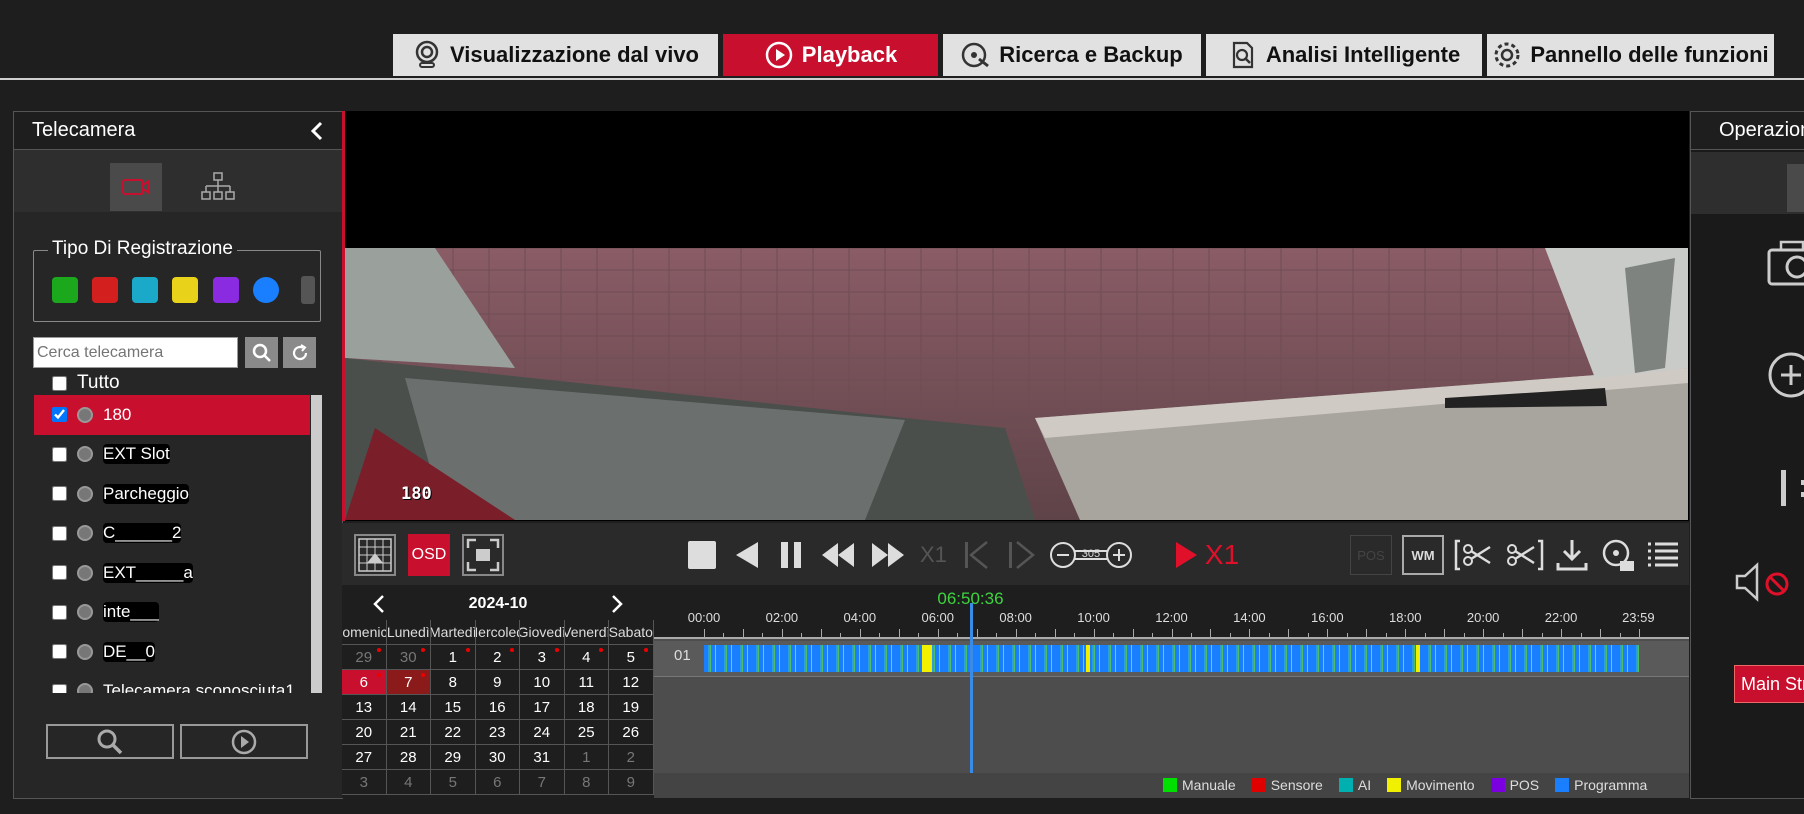  Describe the element at coordinates (135, 352) in the screenshot. I see `search-camera-input` at that location.